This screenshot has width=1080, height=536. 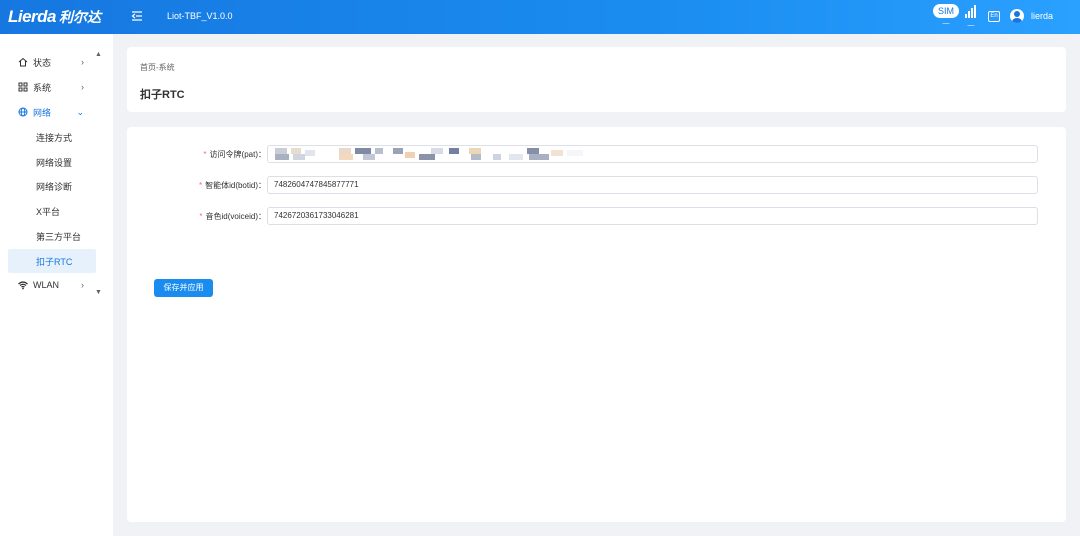 What do you see at coordinates (652, 185) in the screenshot?
I see `botid-input: 7482604747845877771` at bounding box center [652, 185].